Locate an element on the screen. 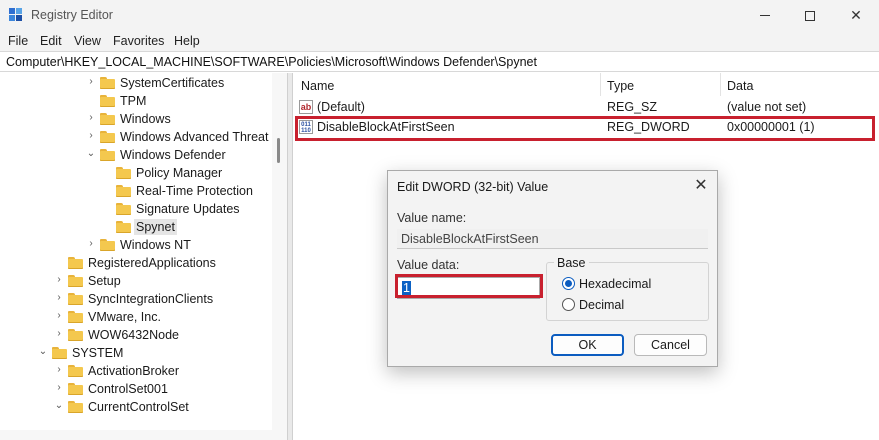 This screenshot has width=879, height=440. window-title: Registry Editor is located at coordinates (72, 15).